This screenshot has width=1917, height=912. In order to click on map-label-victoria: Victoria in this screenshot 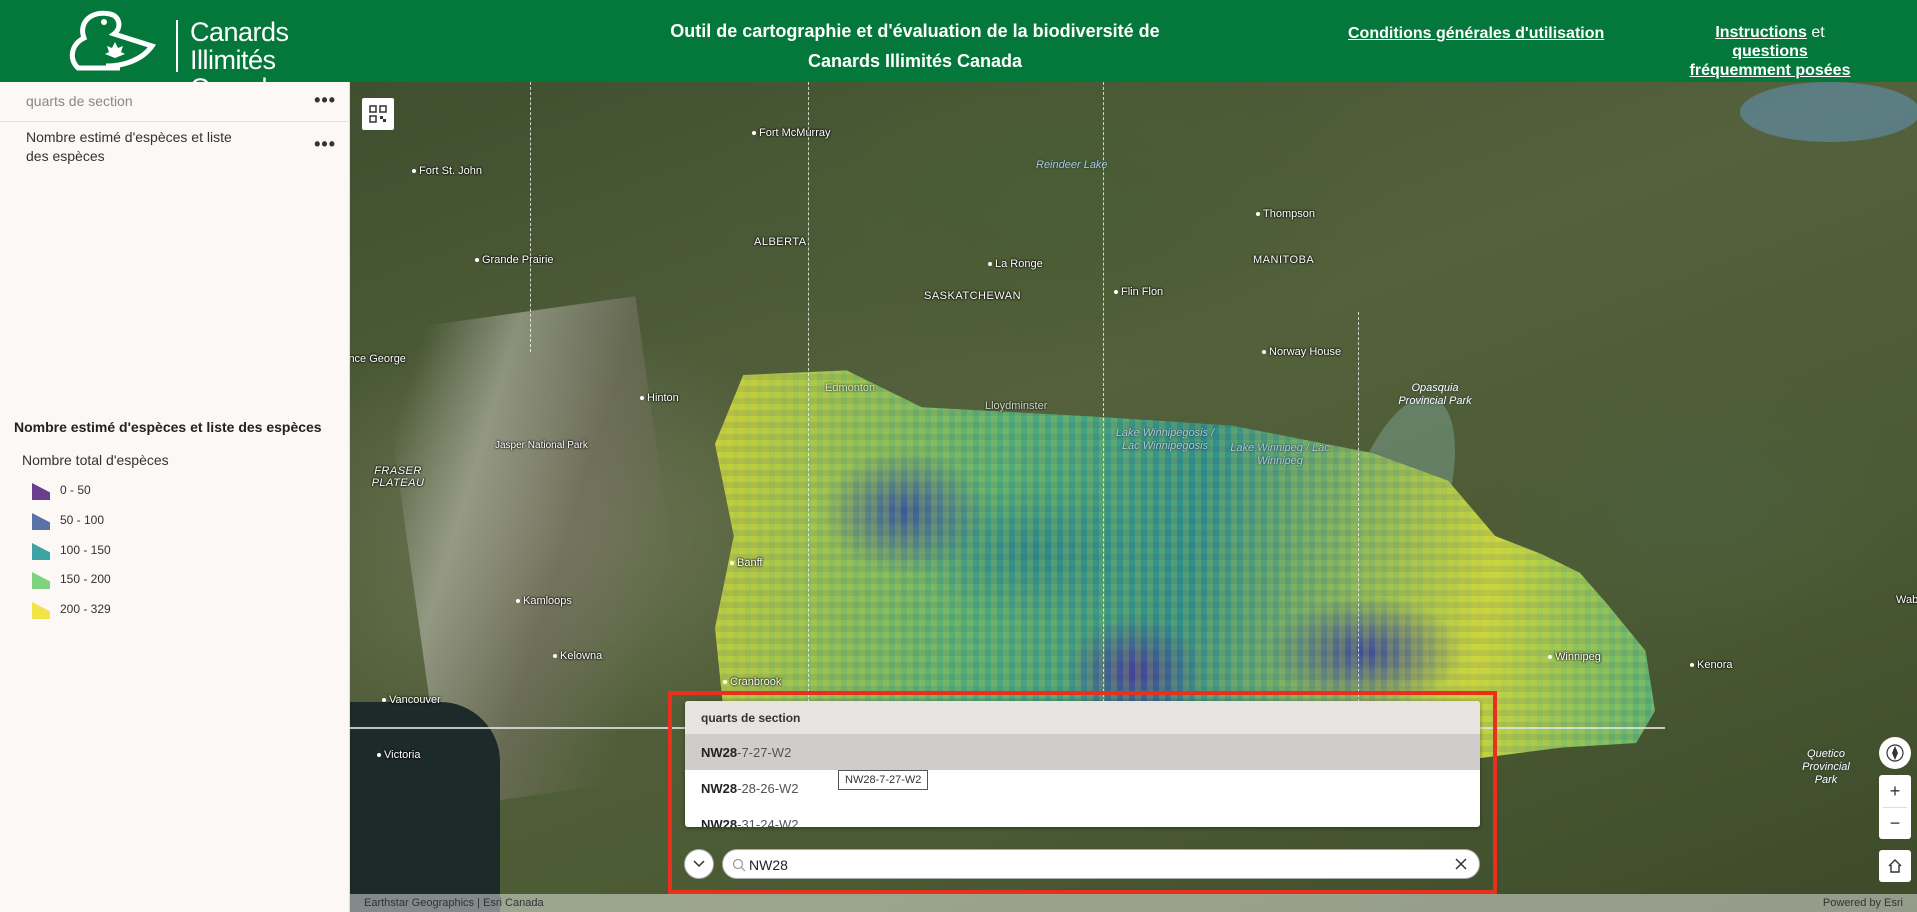, I will do `click(398, 755)`.